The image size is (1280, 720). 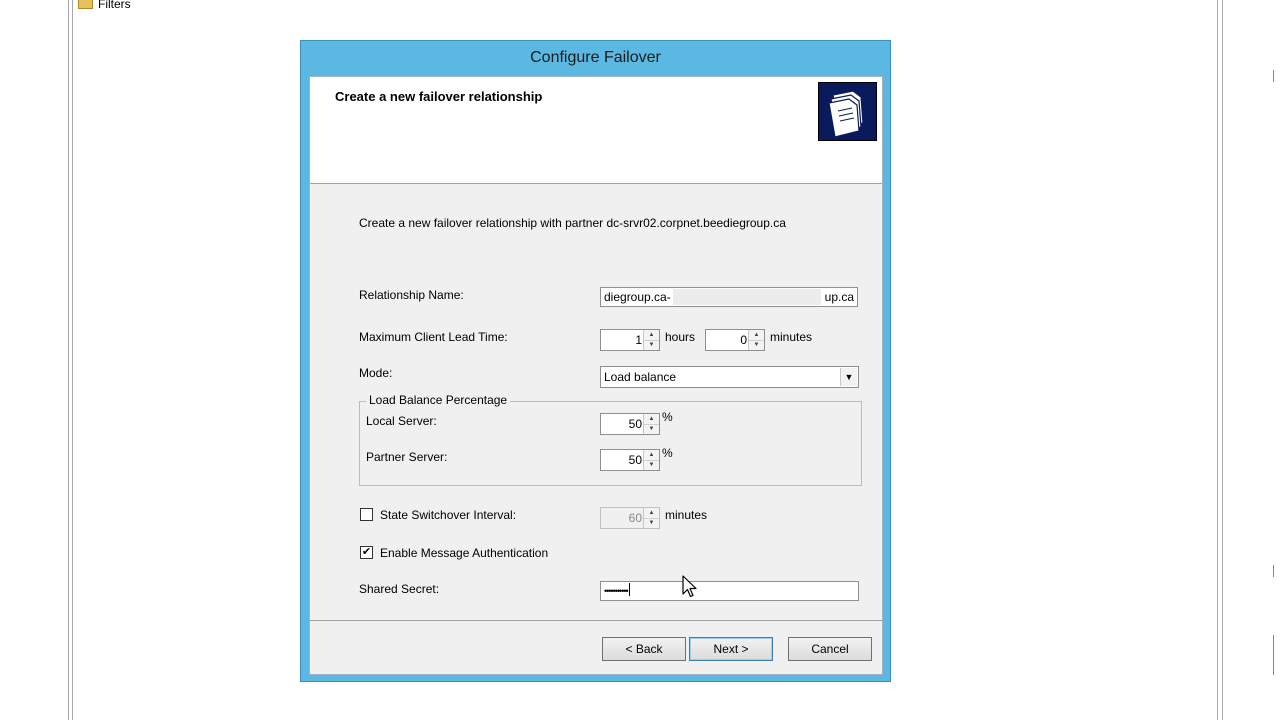 I want to click on relationship-name-value-left: diegroup.ca-, so click(x=637, y=297).